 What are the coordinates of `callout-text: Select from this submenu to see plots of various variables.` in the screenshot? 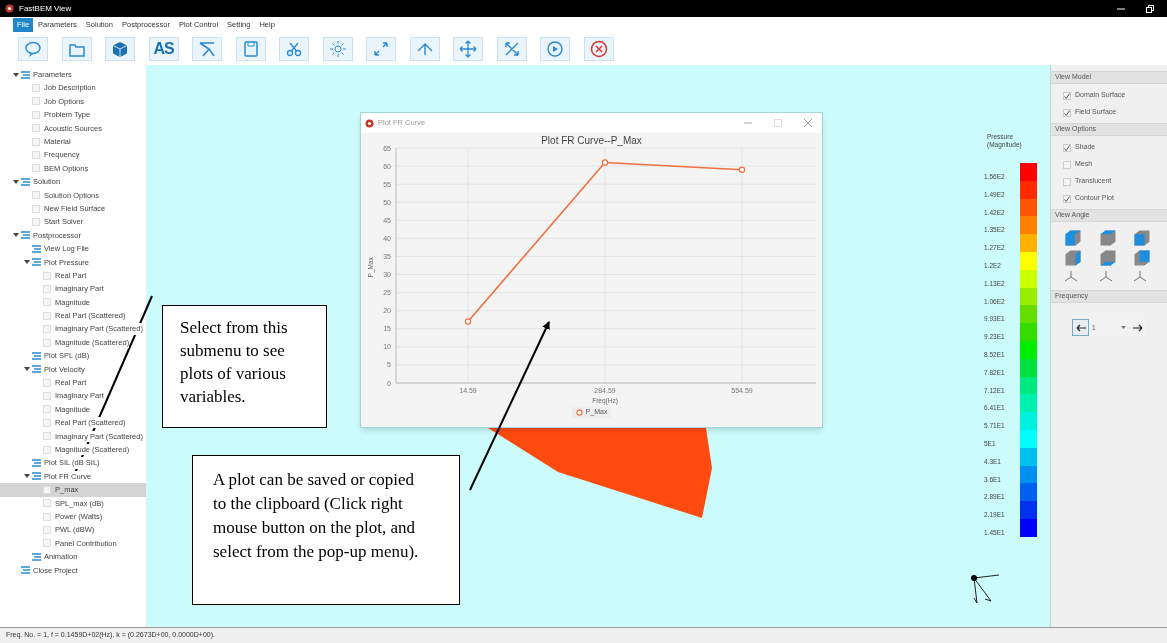 It's located at (234, 362).